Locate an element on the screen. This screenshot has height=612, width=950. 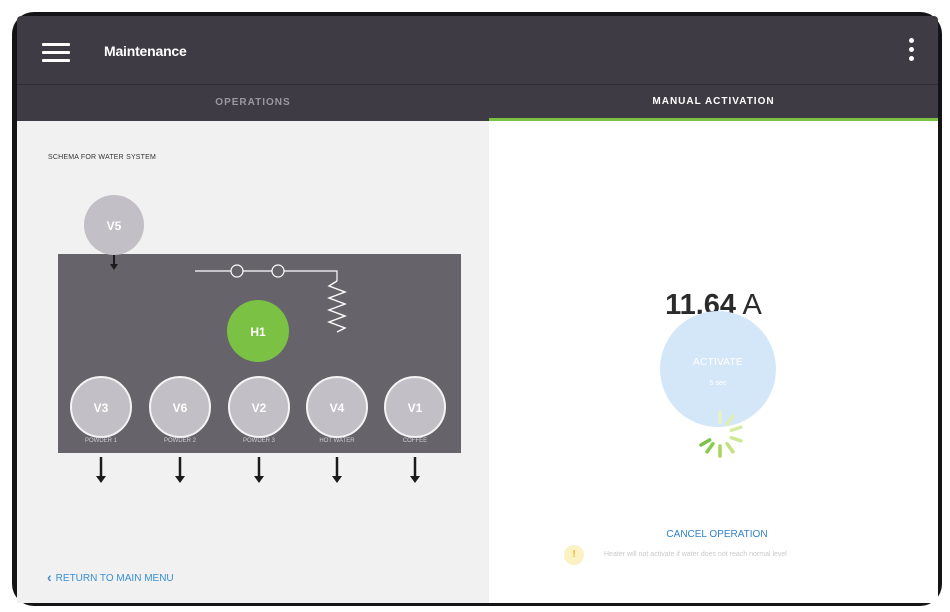
valve-id: V2 is located at coordinates (259, 408).